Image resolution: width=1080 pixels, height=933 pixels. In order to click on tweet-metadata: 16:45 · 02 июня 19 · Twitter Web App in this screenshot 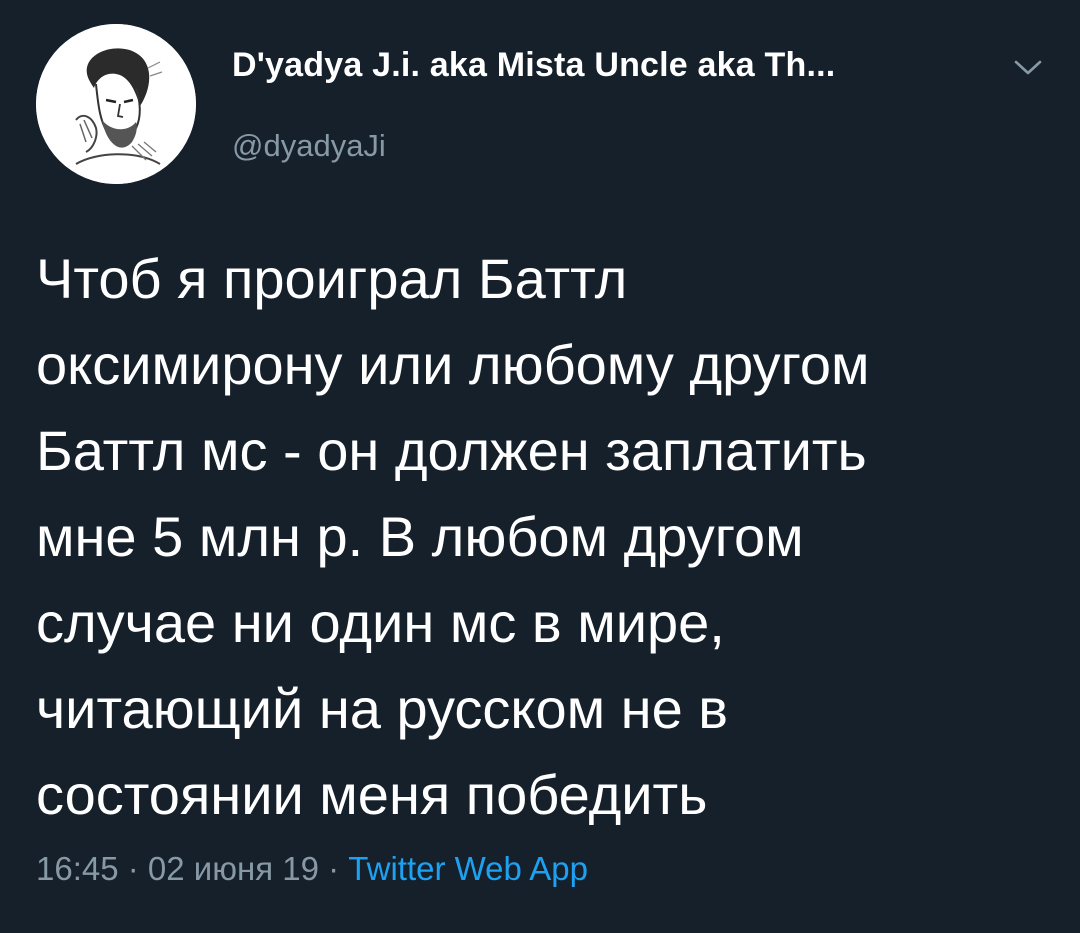, I will do `click(312, 869)`.